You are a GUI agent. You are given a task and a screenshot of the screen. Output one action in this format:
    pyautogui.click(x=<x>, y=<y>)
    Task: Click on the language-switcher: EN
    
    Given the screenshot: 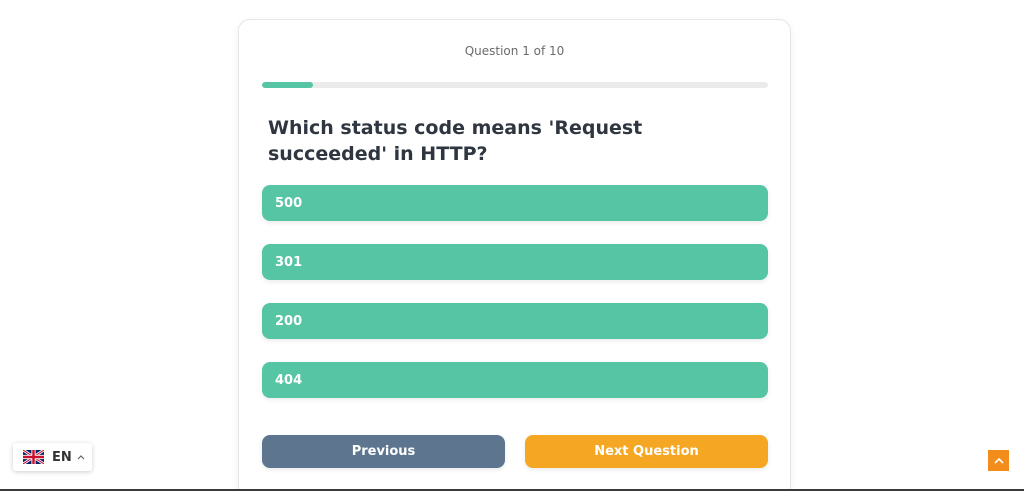 What is the action you would take?
    pyautogui.click(x=52, y=457)
    